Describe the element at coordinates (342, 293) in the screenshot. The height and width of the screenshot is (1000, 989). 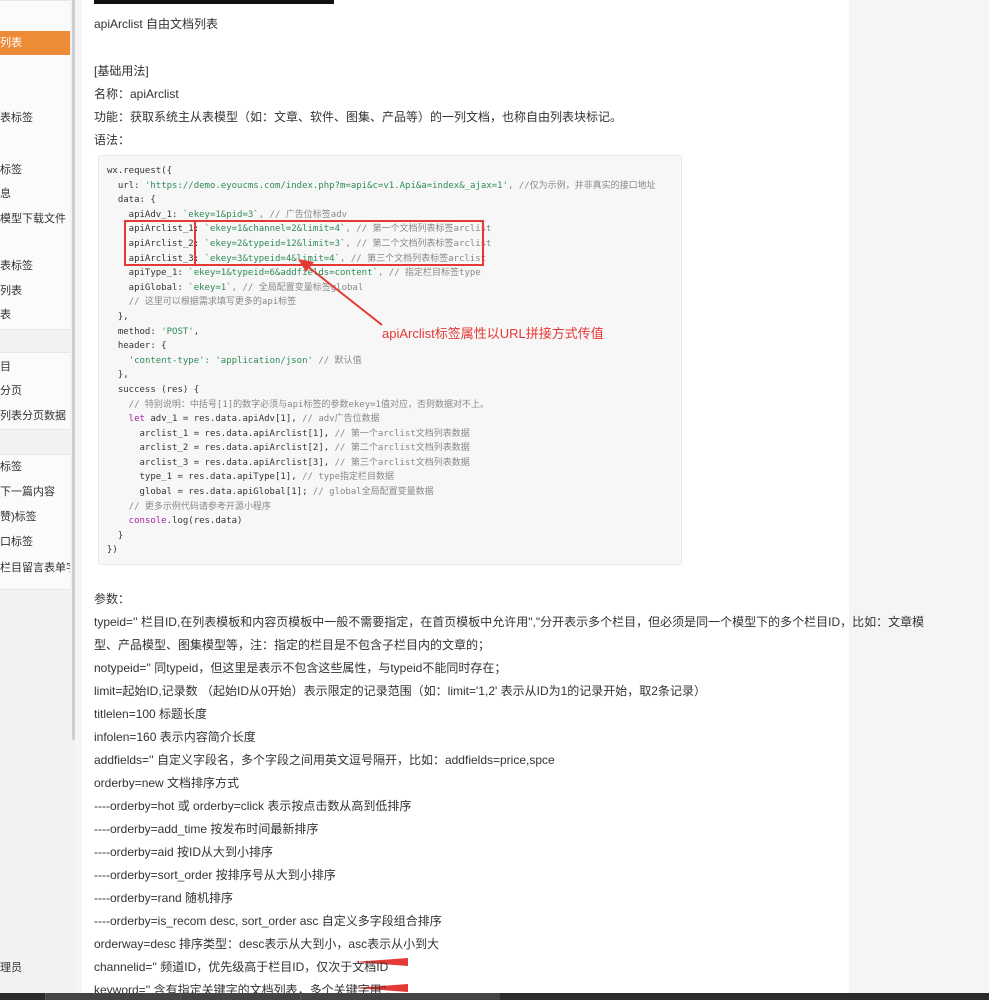
I see `arrow-line-annotation` at that location.